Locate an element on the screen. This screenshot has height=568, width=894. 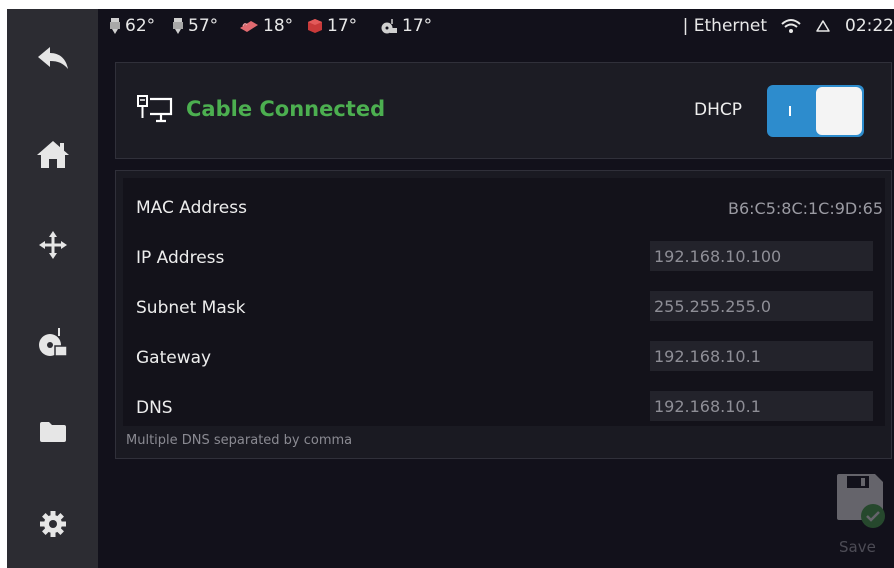
connection-card: Cable Connected DHCP is located at coordinates (503, 110).